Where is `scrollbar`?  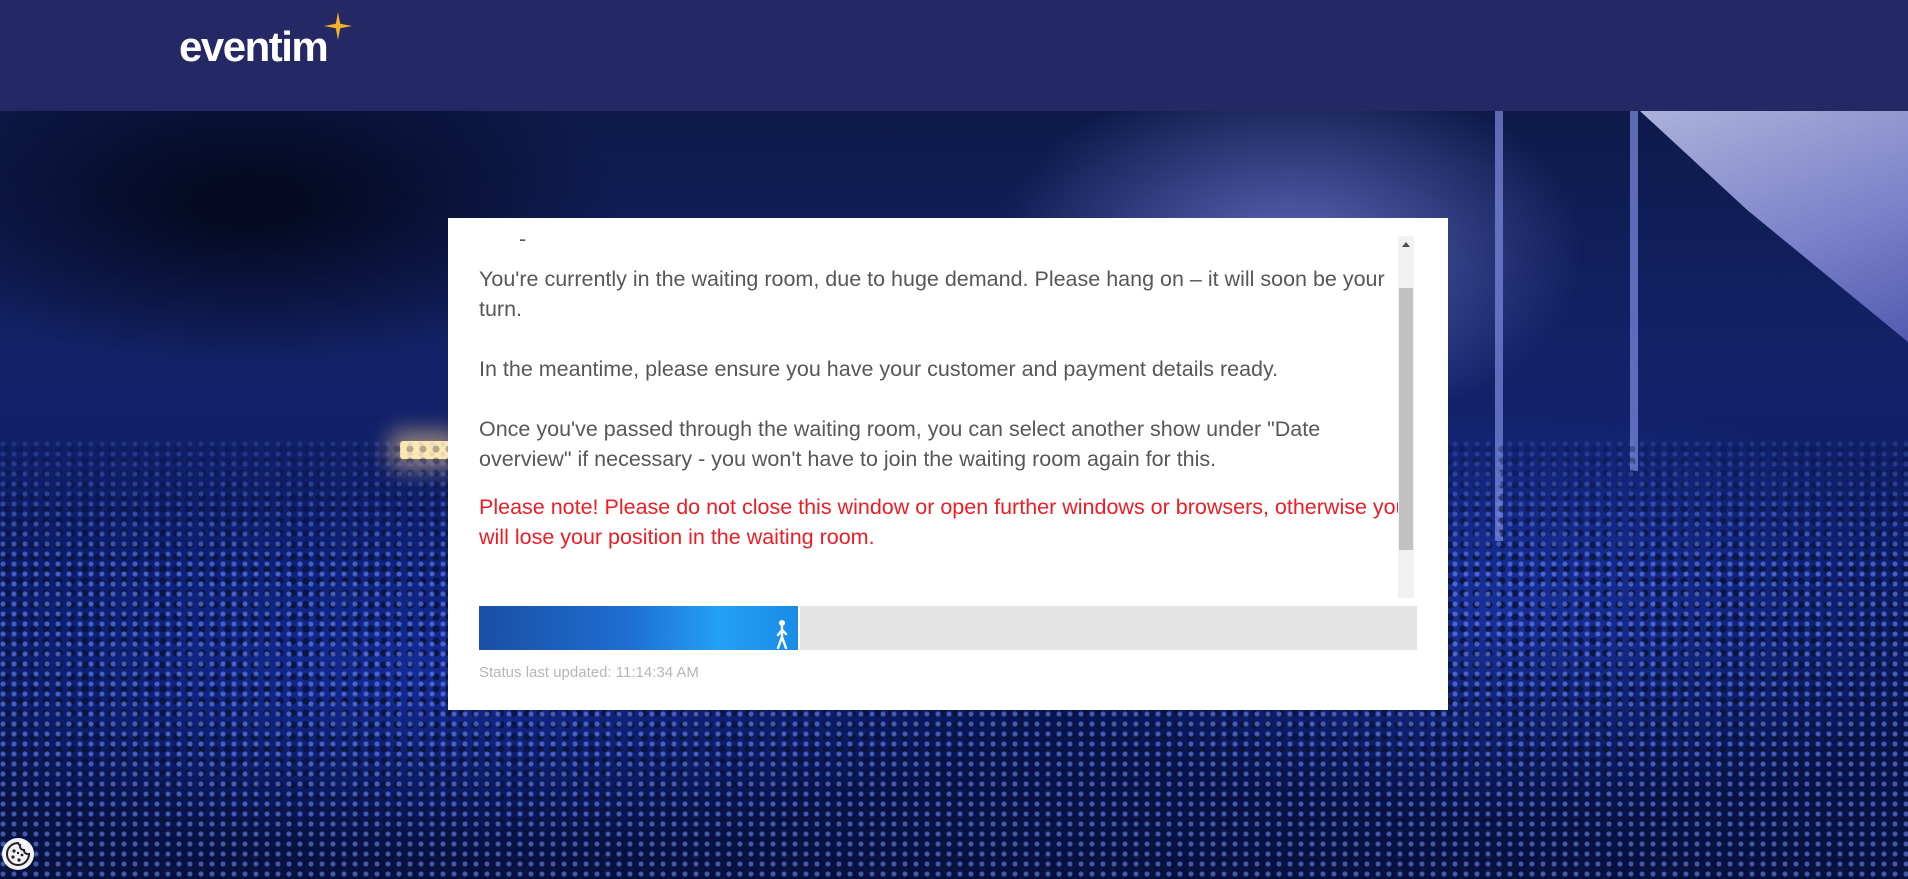 scrollbar is located at coordinates (1406, 417).